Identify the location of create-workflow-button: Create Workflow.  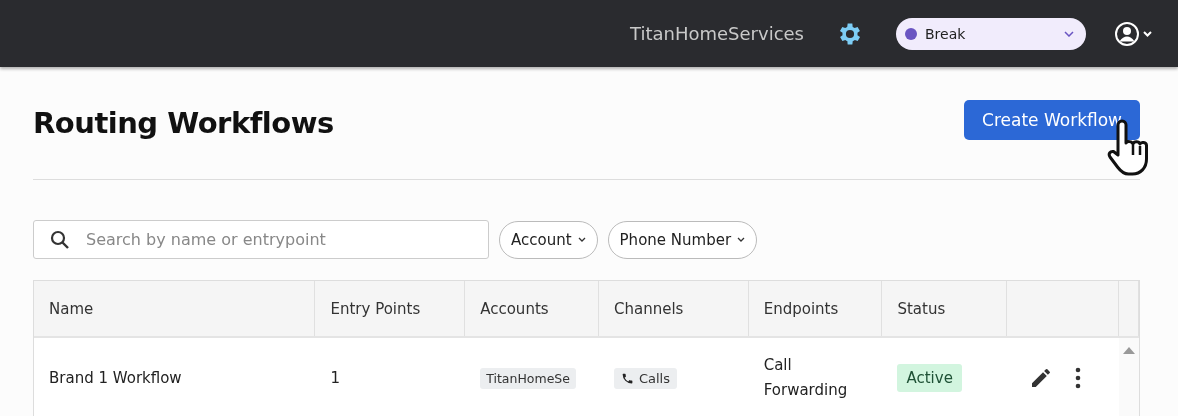
(1052, 120).